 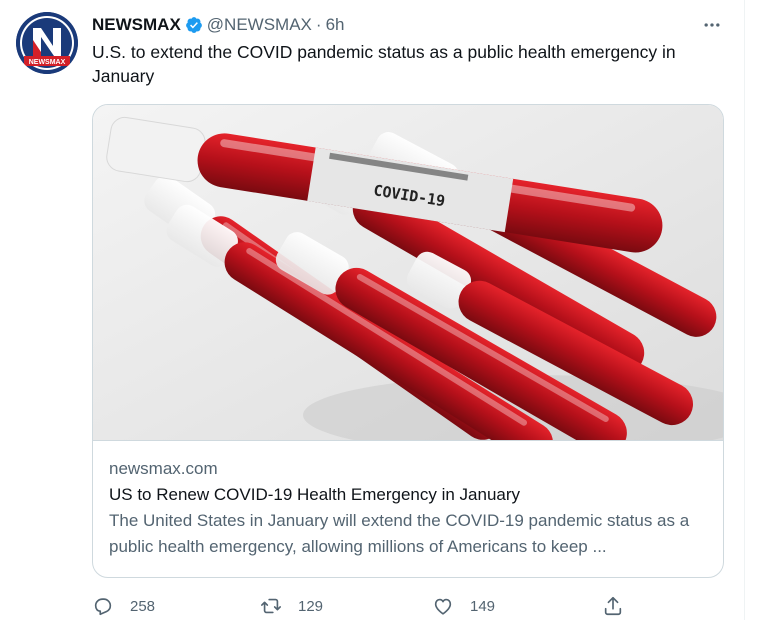 What do you see at coordinates (443, 606) in the screenshot?
I see `like-icon` at bounding box center [443, 606].